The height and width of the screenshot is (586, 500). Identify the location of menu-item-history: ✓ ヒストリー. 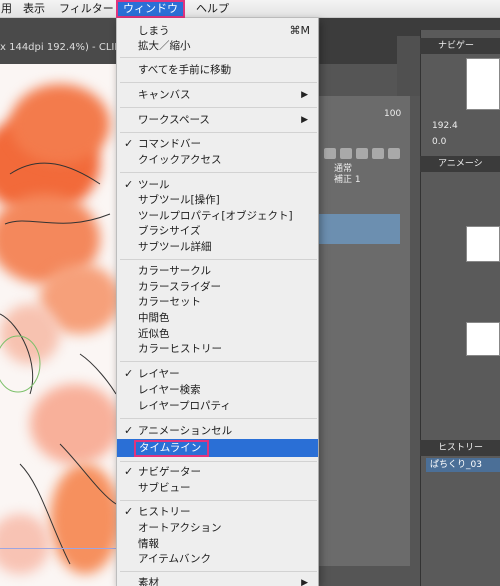
(217, 512).